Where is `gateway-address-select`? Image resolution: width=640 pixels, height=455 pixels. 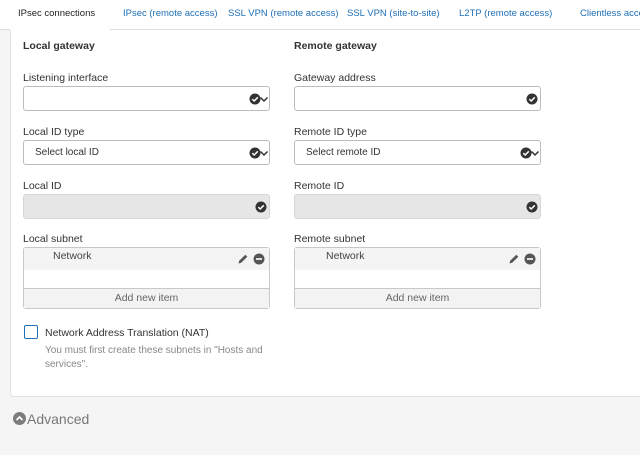 gateway-address-select is located at coordinates (417, 98).